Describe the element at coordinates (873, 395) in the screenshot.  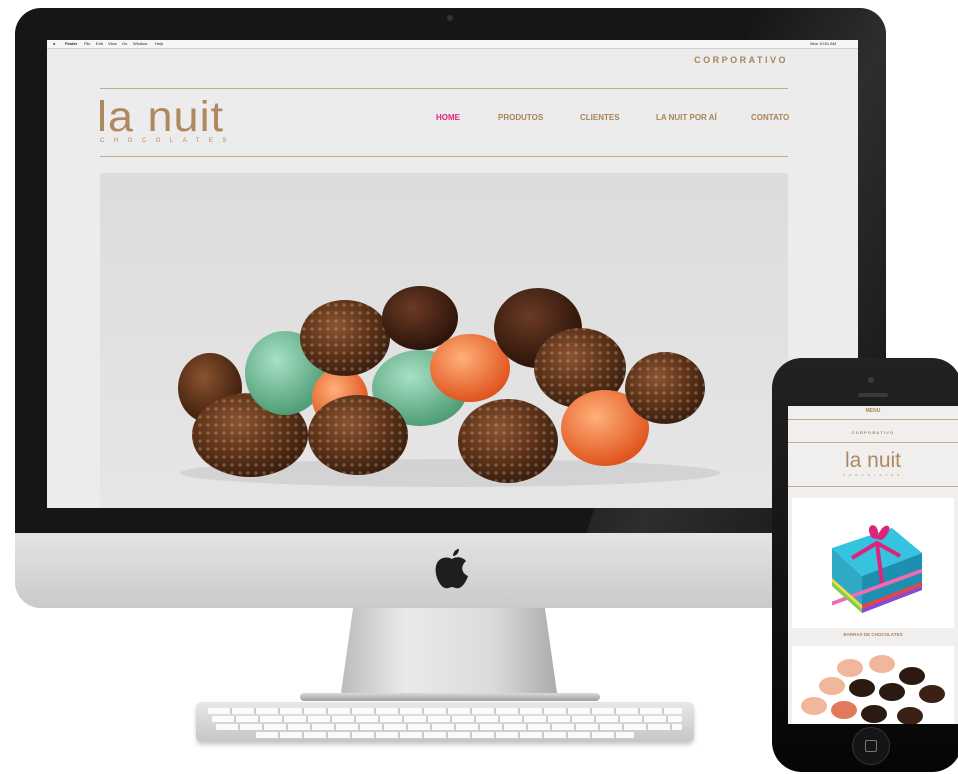
I see `phone-speaker` at that location.